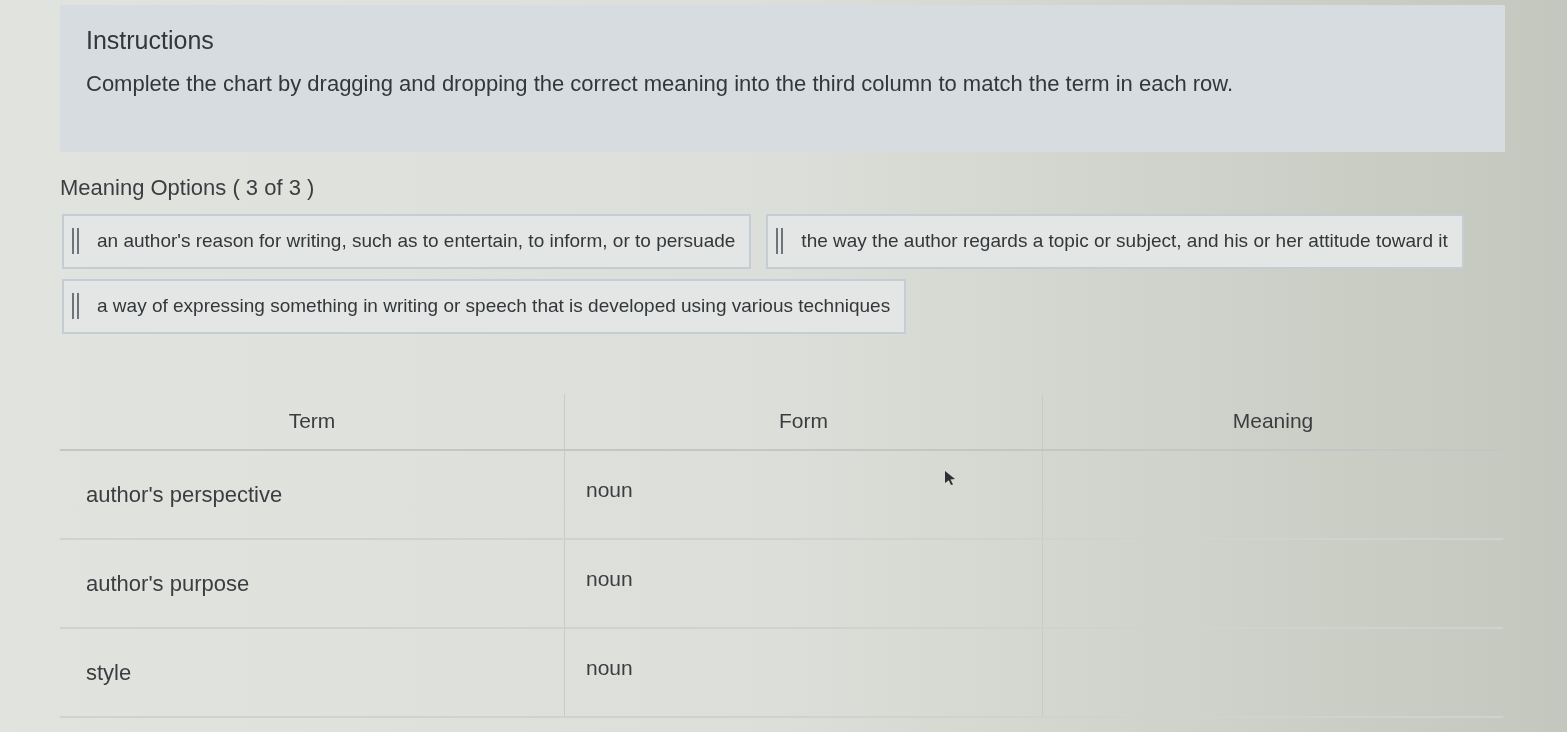 This screenshot has height=732, width=1567. I want to click on option-text: a way of expressing something in writing or speech that is developed using various techniques, so click(494, 305).